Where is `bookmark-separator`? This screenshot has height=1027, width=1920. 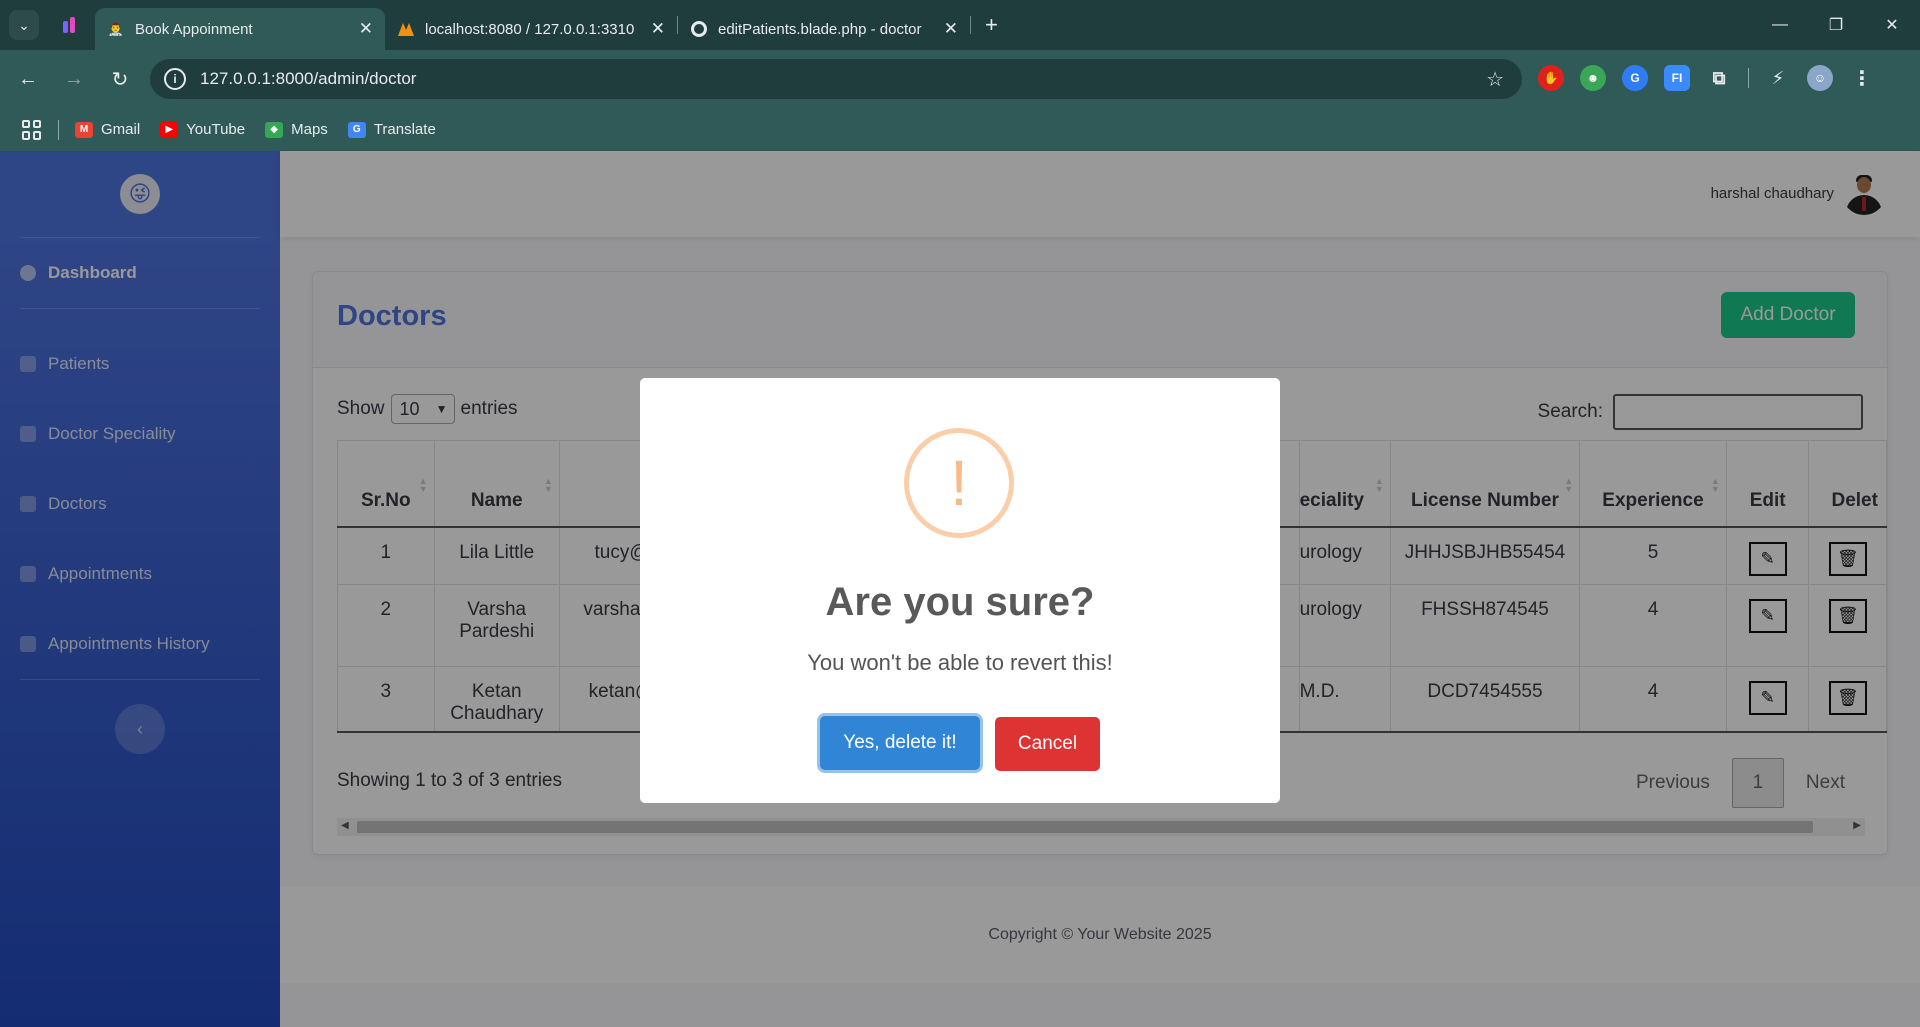
bookmark-separator is located at coordinates (58, 129).